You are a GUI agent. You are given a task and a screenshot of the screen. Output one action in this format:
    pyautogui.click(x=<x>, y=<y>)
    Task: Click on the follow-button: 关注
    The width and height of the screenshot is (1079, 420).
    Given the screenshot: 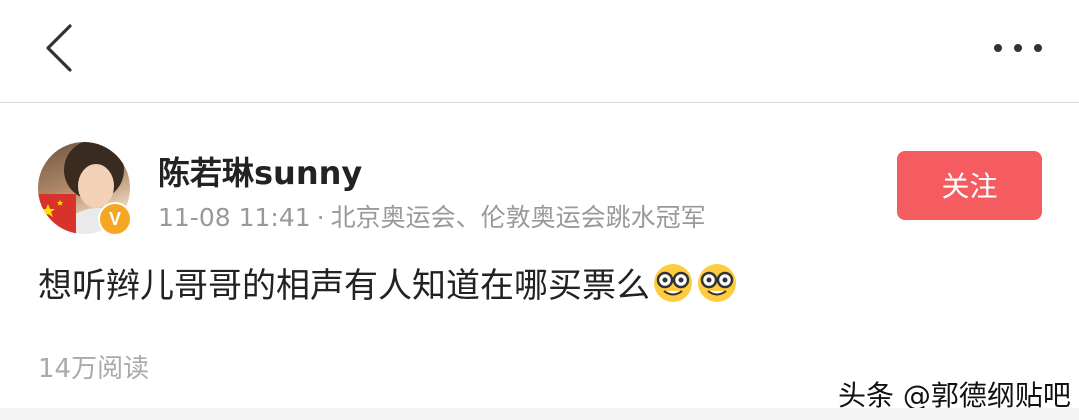 What is the action you would take?
    pyautogui.click(x=969, y=185)
    